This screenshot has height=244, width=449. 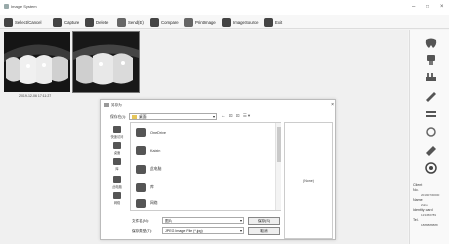 What do you see at coordinates (188, 22) in the screenshot?
I see `print-icon` at bounding box center [188, 22].